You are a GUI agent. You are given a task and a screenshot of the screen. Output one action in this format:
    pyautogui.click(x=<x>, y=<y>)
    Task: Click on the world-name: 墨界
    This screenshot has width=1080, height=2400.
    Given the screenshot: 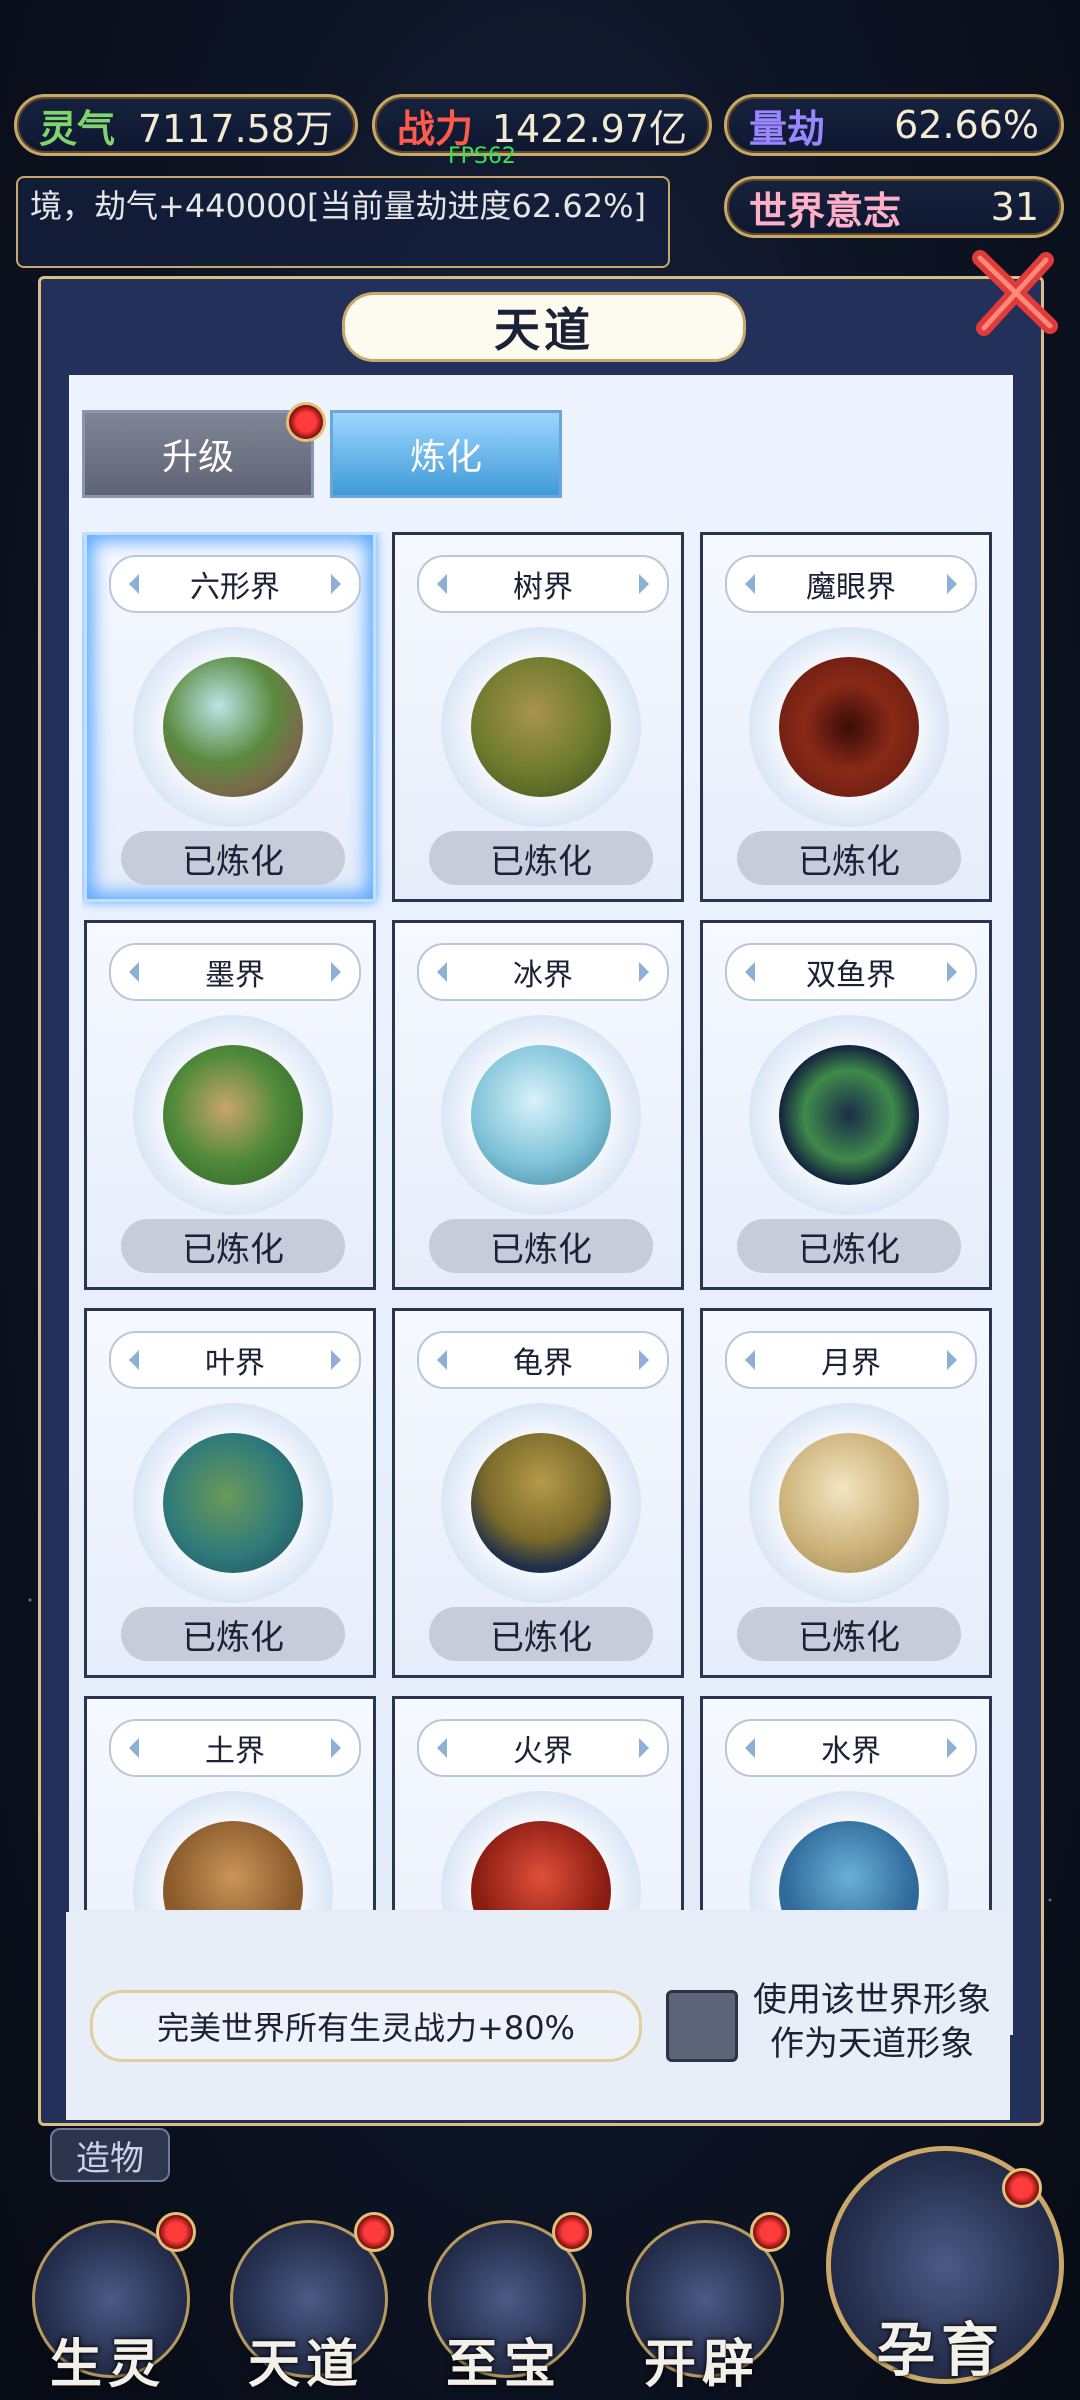 What is the action you would take?
    pyautogui.click(x=235, y=972)
    